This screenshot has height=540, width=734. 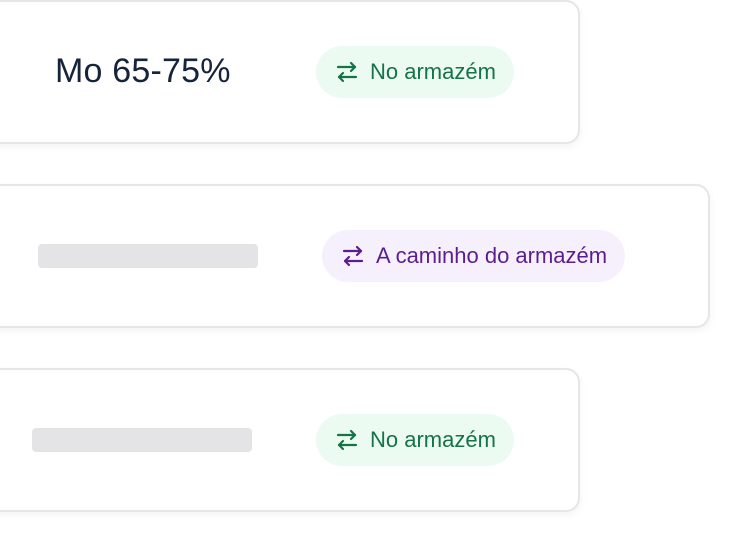 What do you see at coordinates (492, 255) in the screenshot?
I see `status-label: A caminho do armazém` at bounding box center [492, 255].